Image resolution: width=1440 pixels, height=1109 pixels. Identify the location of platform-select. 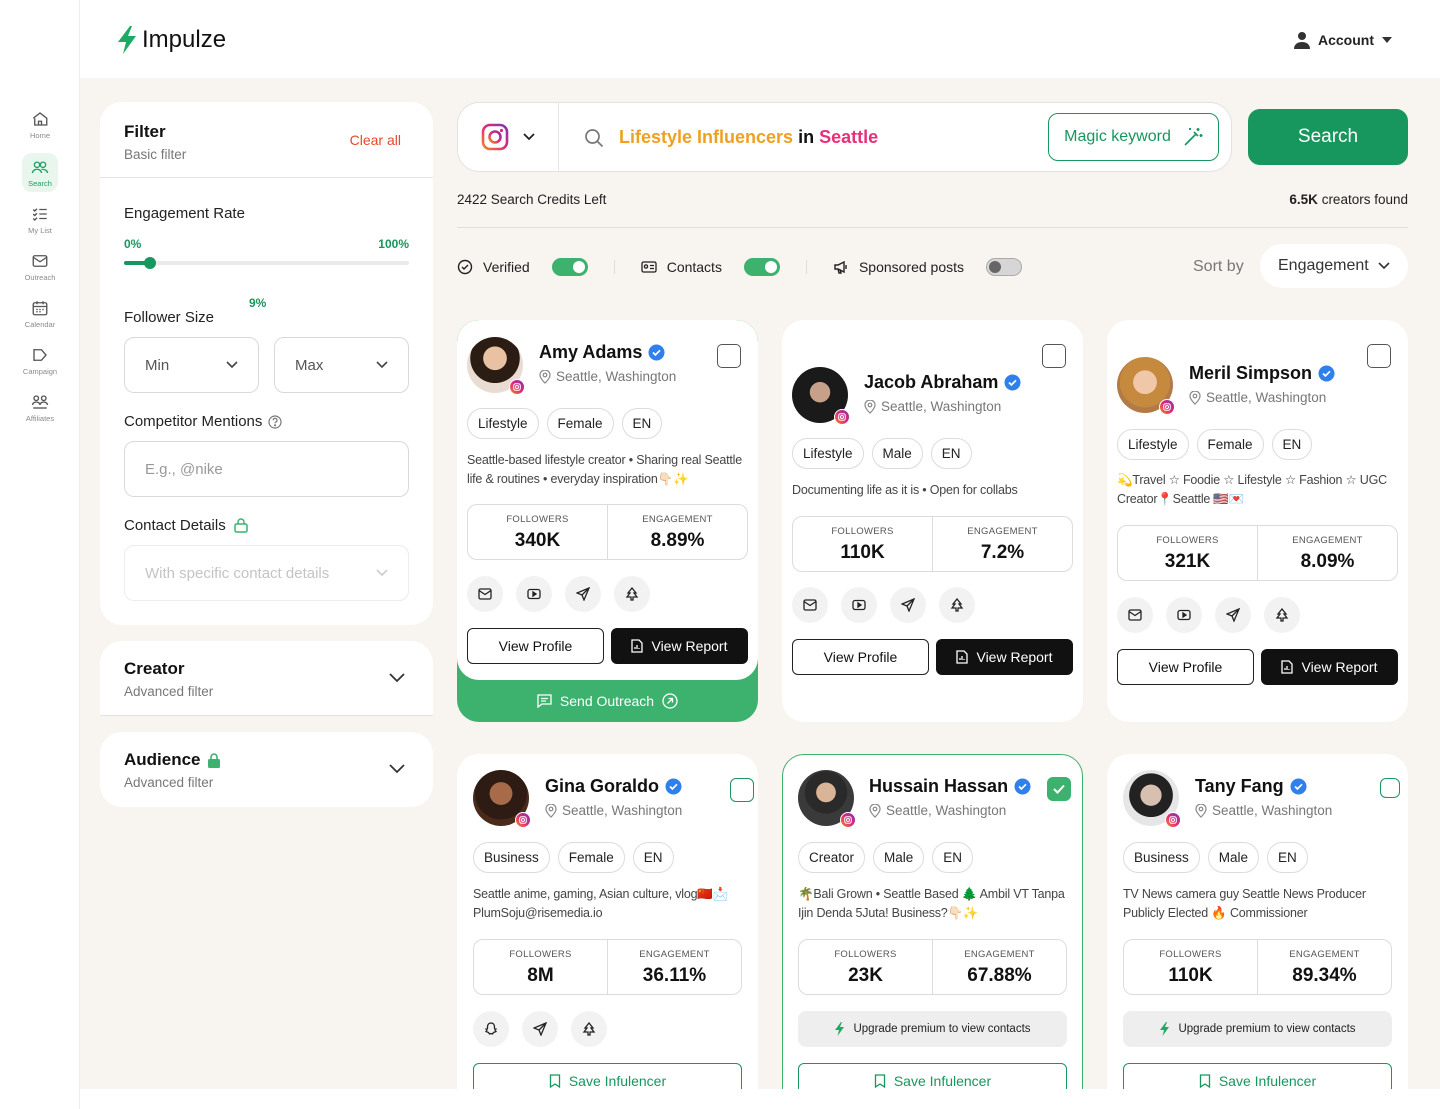
(508, 137).